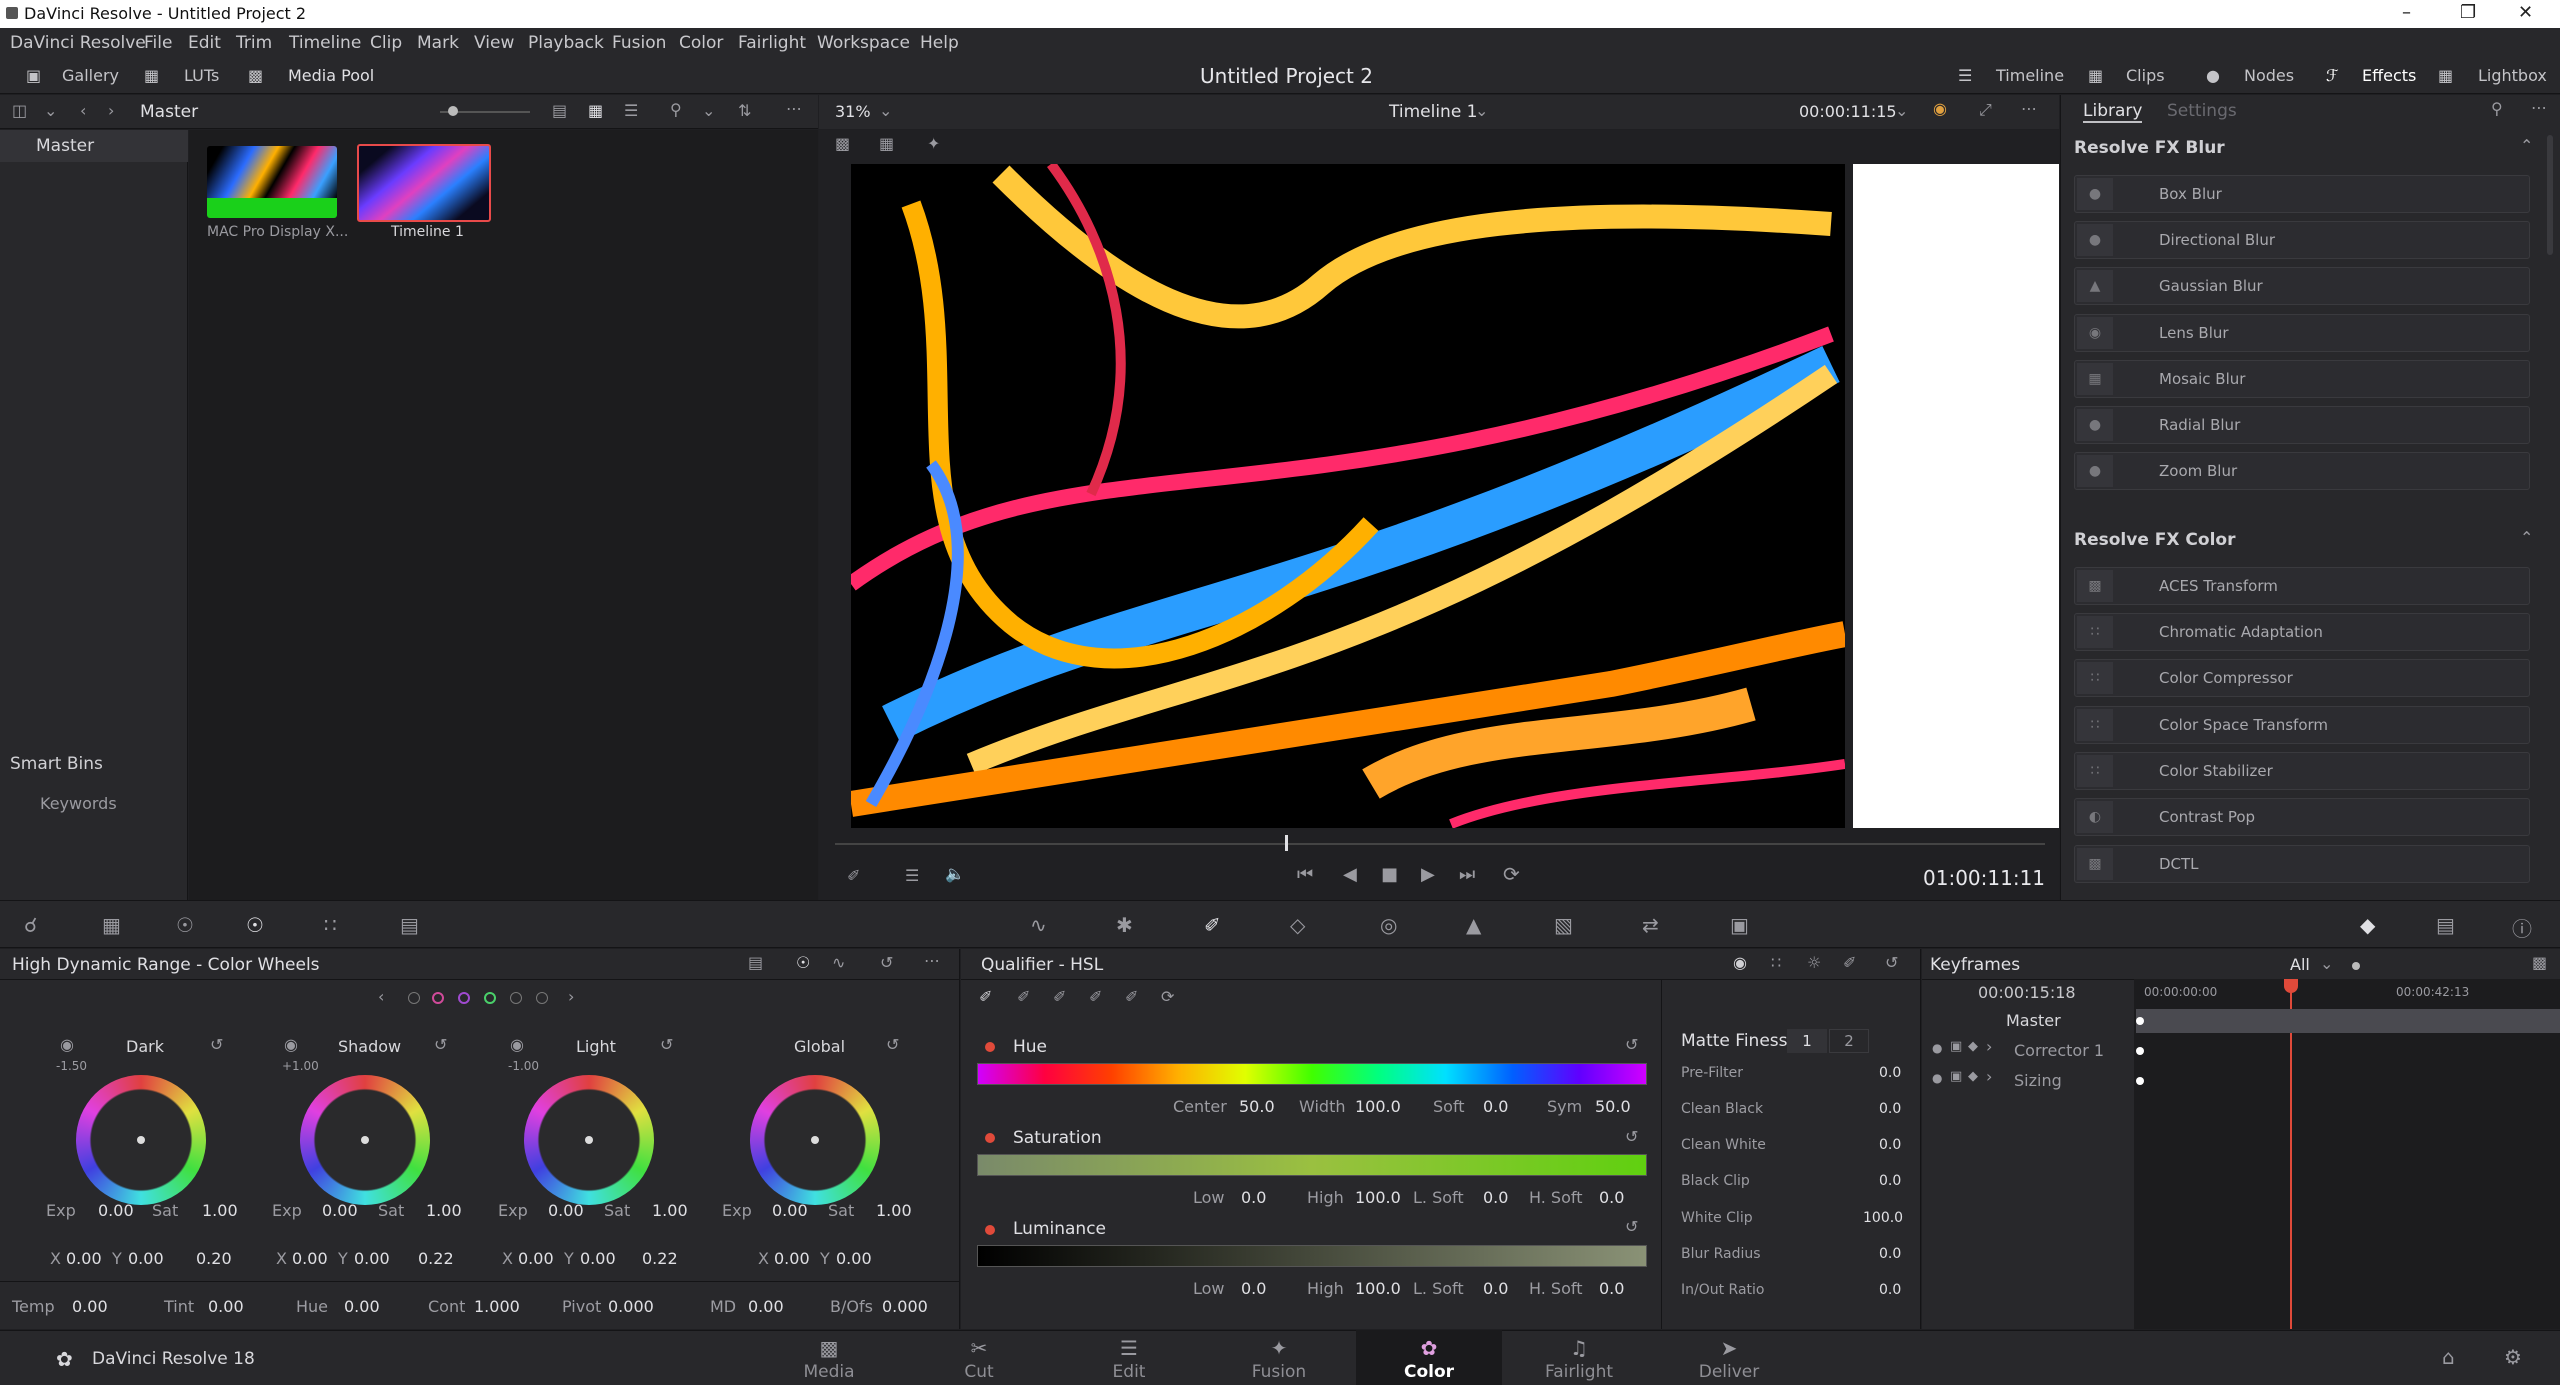  What do you see at coordinates (1429, 1357) in the screenshot?
I see `page-color: ✿ Color` at bounding box center [1429, 1357].